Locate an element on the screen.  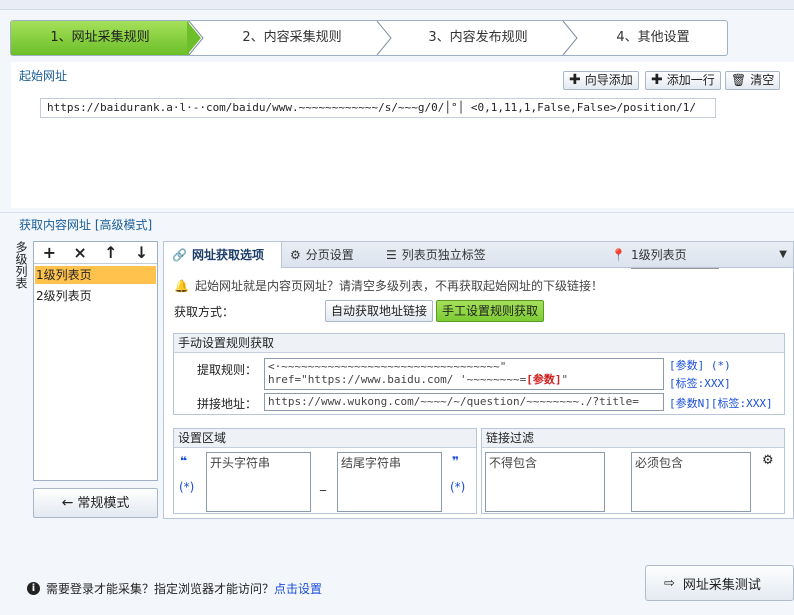
wizard-add-button: ✚ 向导添加 is located at coordinates (601, 80).